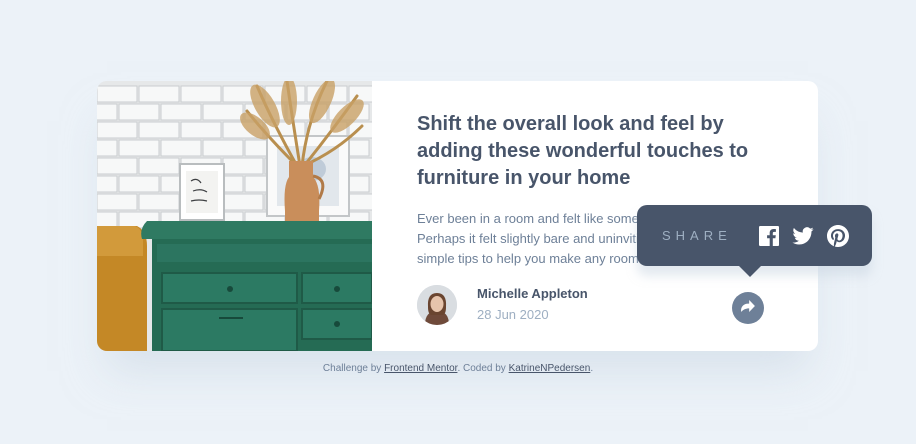 The height and width of the screenshot is (444, 916). Describe the element at coordinates (420, 368) in the screenshot. I see `frontend-mentor-link: Frontend Mentor` at that location.